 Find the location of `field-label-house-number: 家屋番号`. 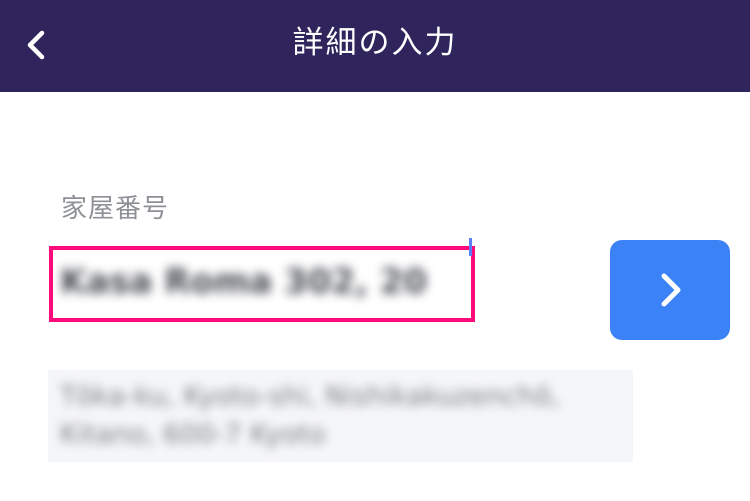

field-label-house-number: 家屋番号 is located at coordinates (115, 209).